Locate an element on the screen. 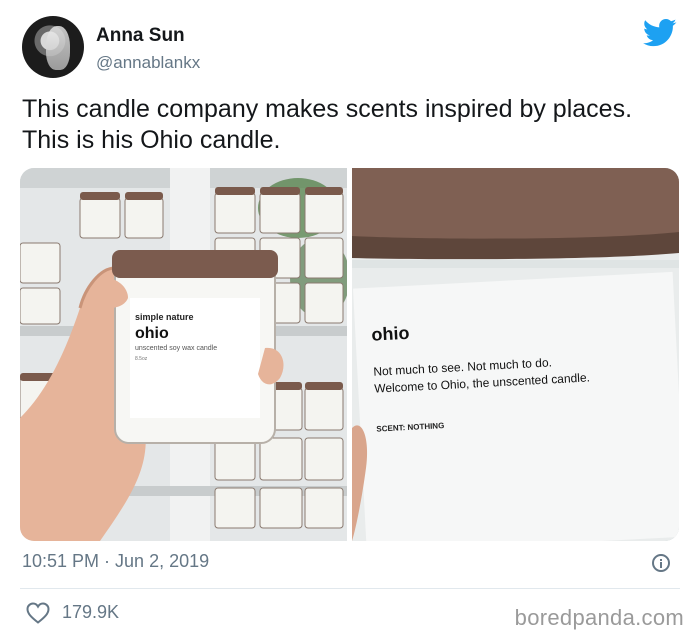  left-label-subtitle: unscented soy wax candle is located at coordinates (176, 348).